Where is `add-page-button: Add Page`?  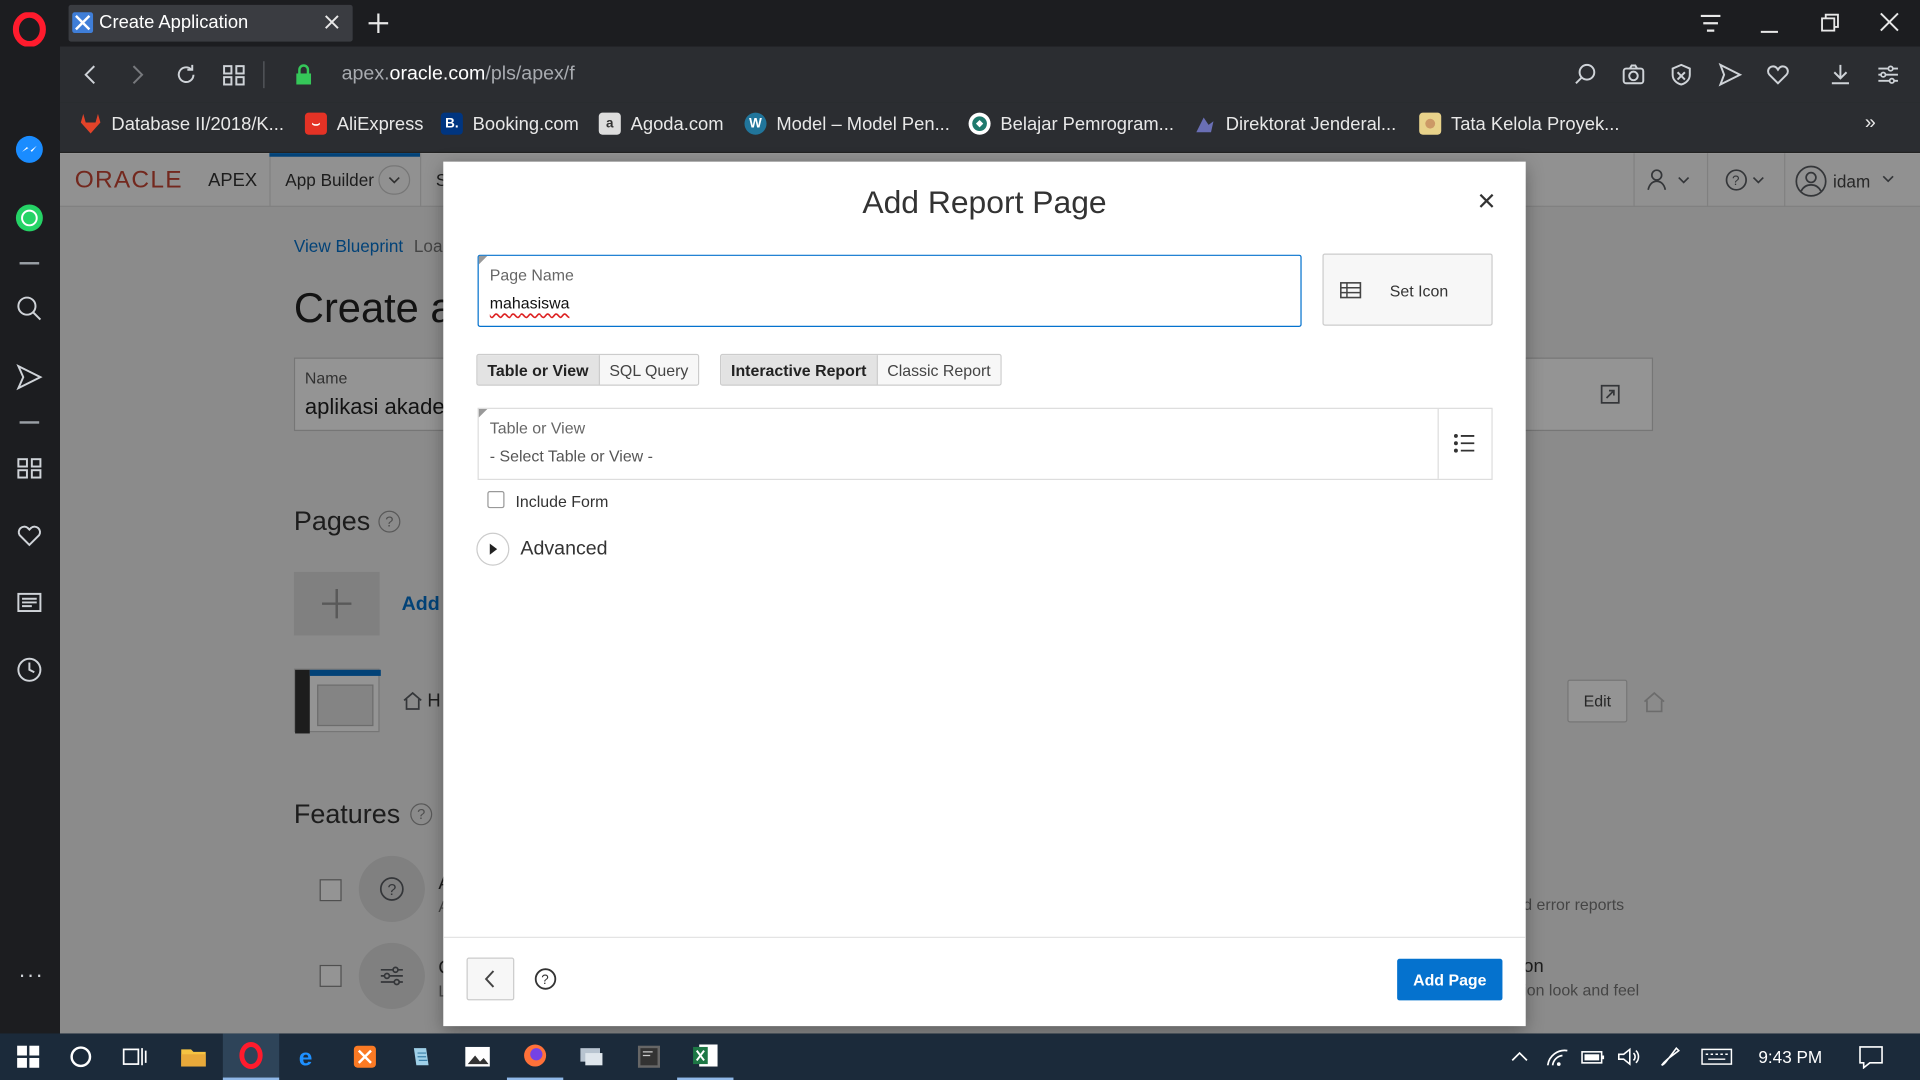
add-page-button: Add Page is located at coordinates (1450, 979).